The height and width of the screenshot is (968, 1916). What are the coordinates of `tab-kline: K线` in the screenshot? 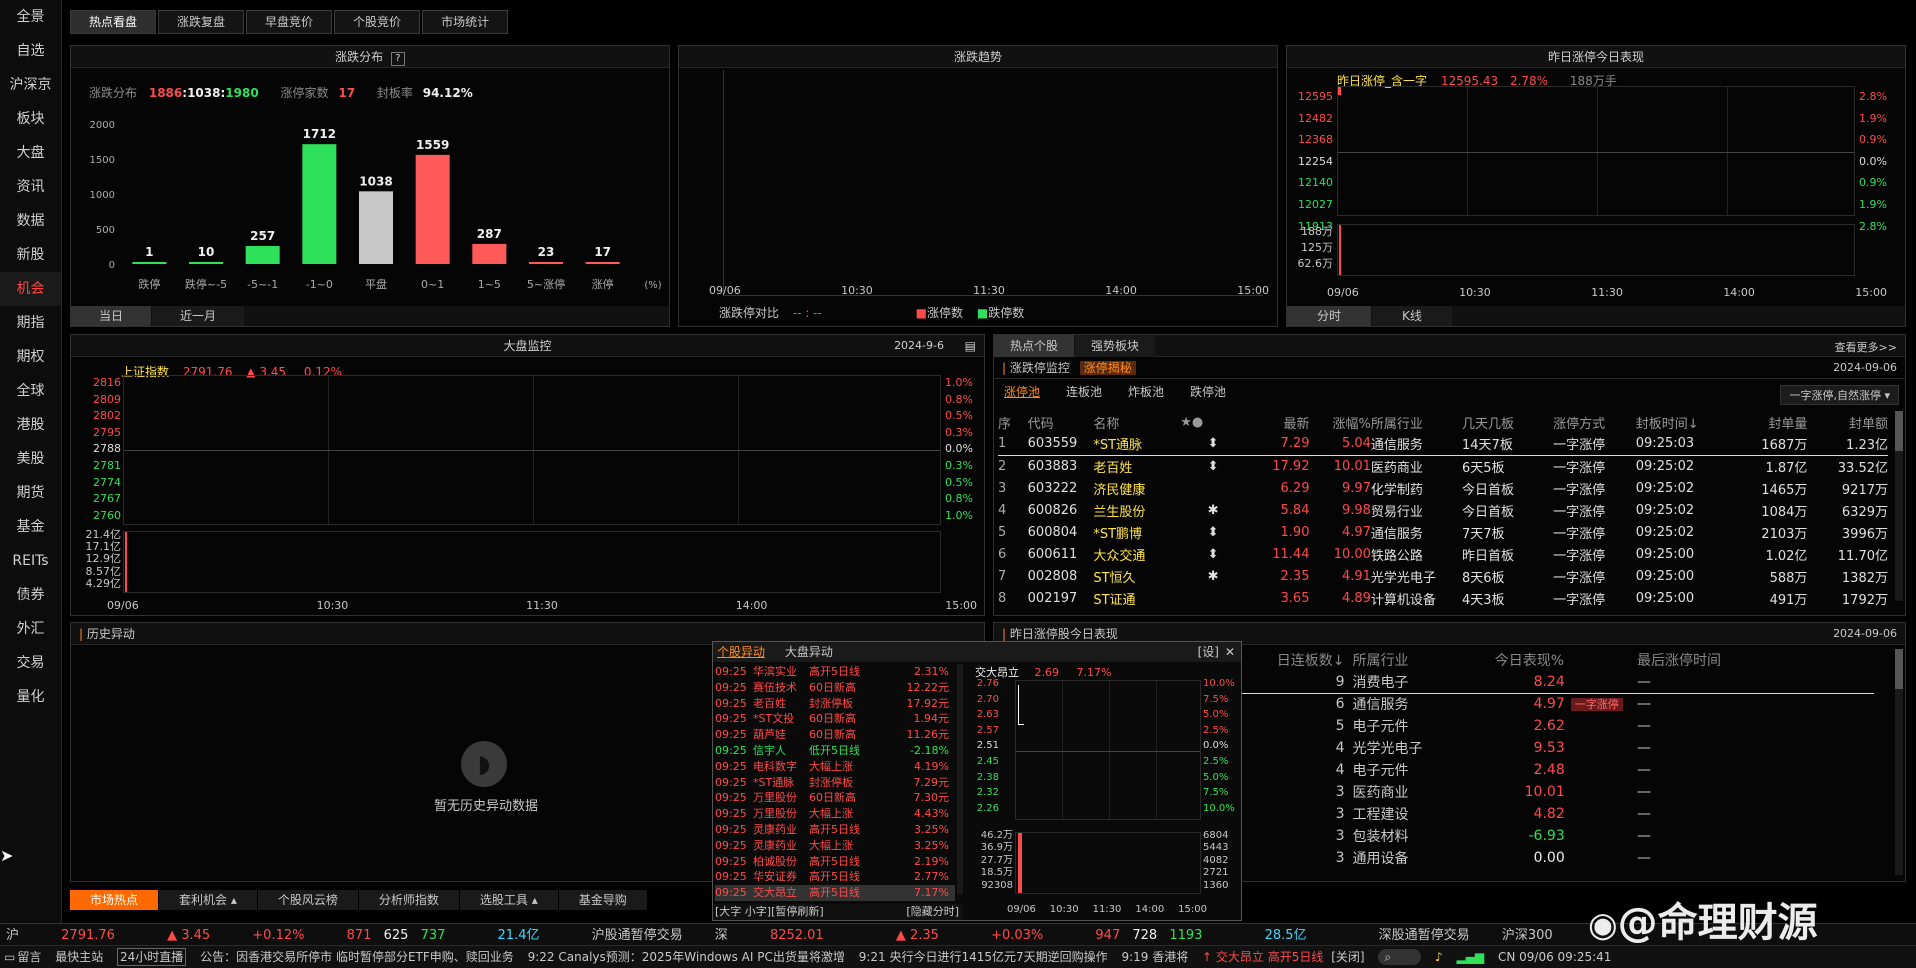 It's located at (1412, 316).